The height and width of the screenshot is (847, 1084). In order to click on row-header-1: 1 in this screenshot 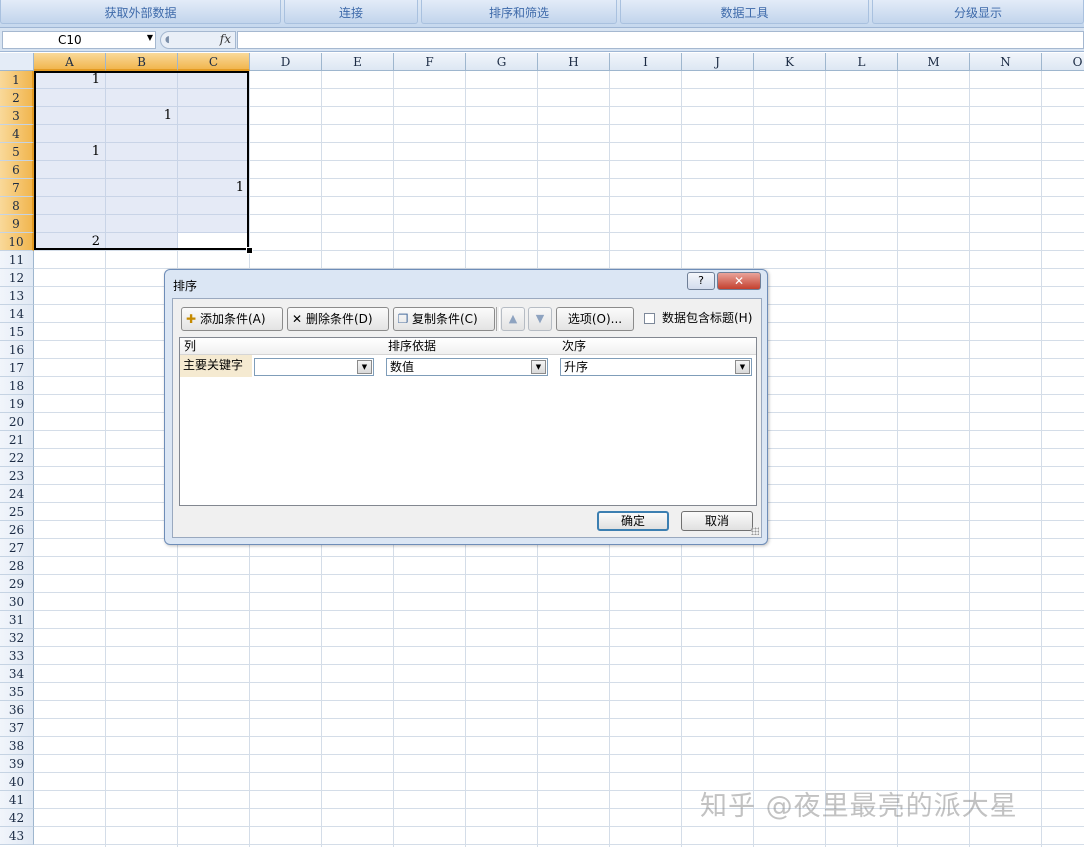, I will do `click(17, 80)`.